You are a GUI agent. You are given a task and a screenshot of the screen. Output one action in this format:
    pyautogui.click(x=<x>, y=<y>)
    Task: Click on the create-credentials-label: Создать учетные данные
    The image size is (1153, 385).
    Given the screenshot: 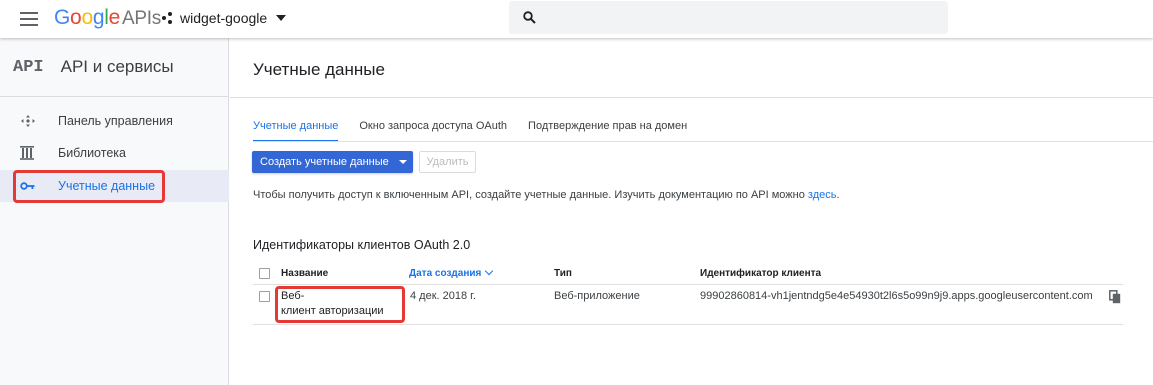 What is the action you would take?
    pyautogui.click(x=324, y=162)
    